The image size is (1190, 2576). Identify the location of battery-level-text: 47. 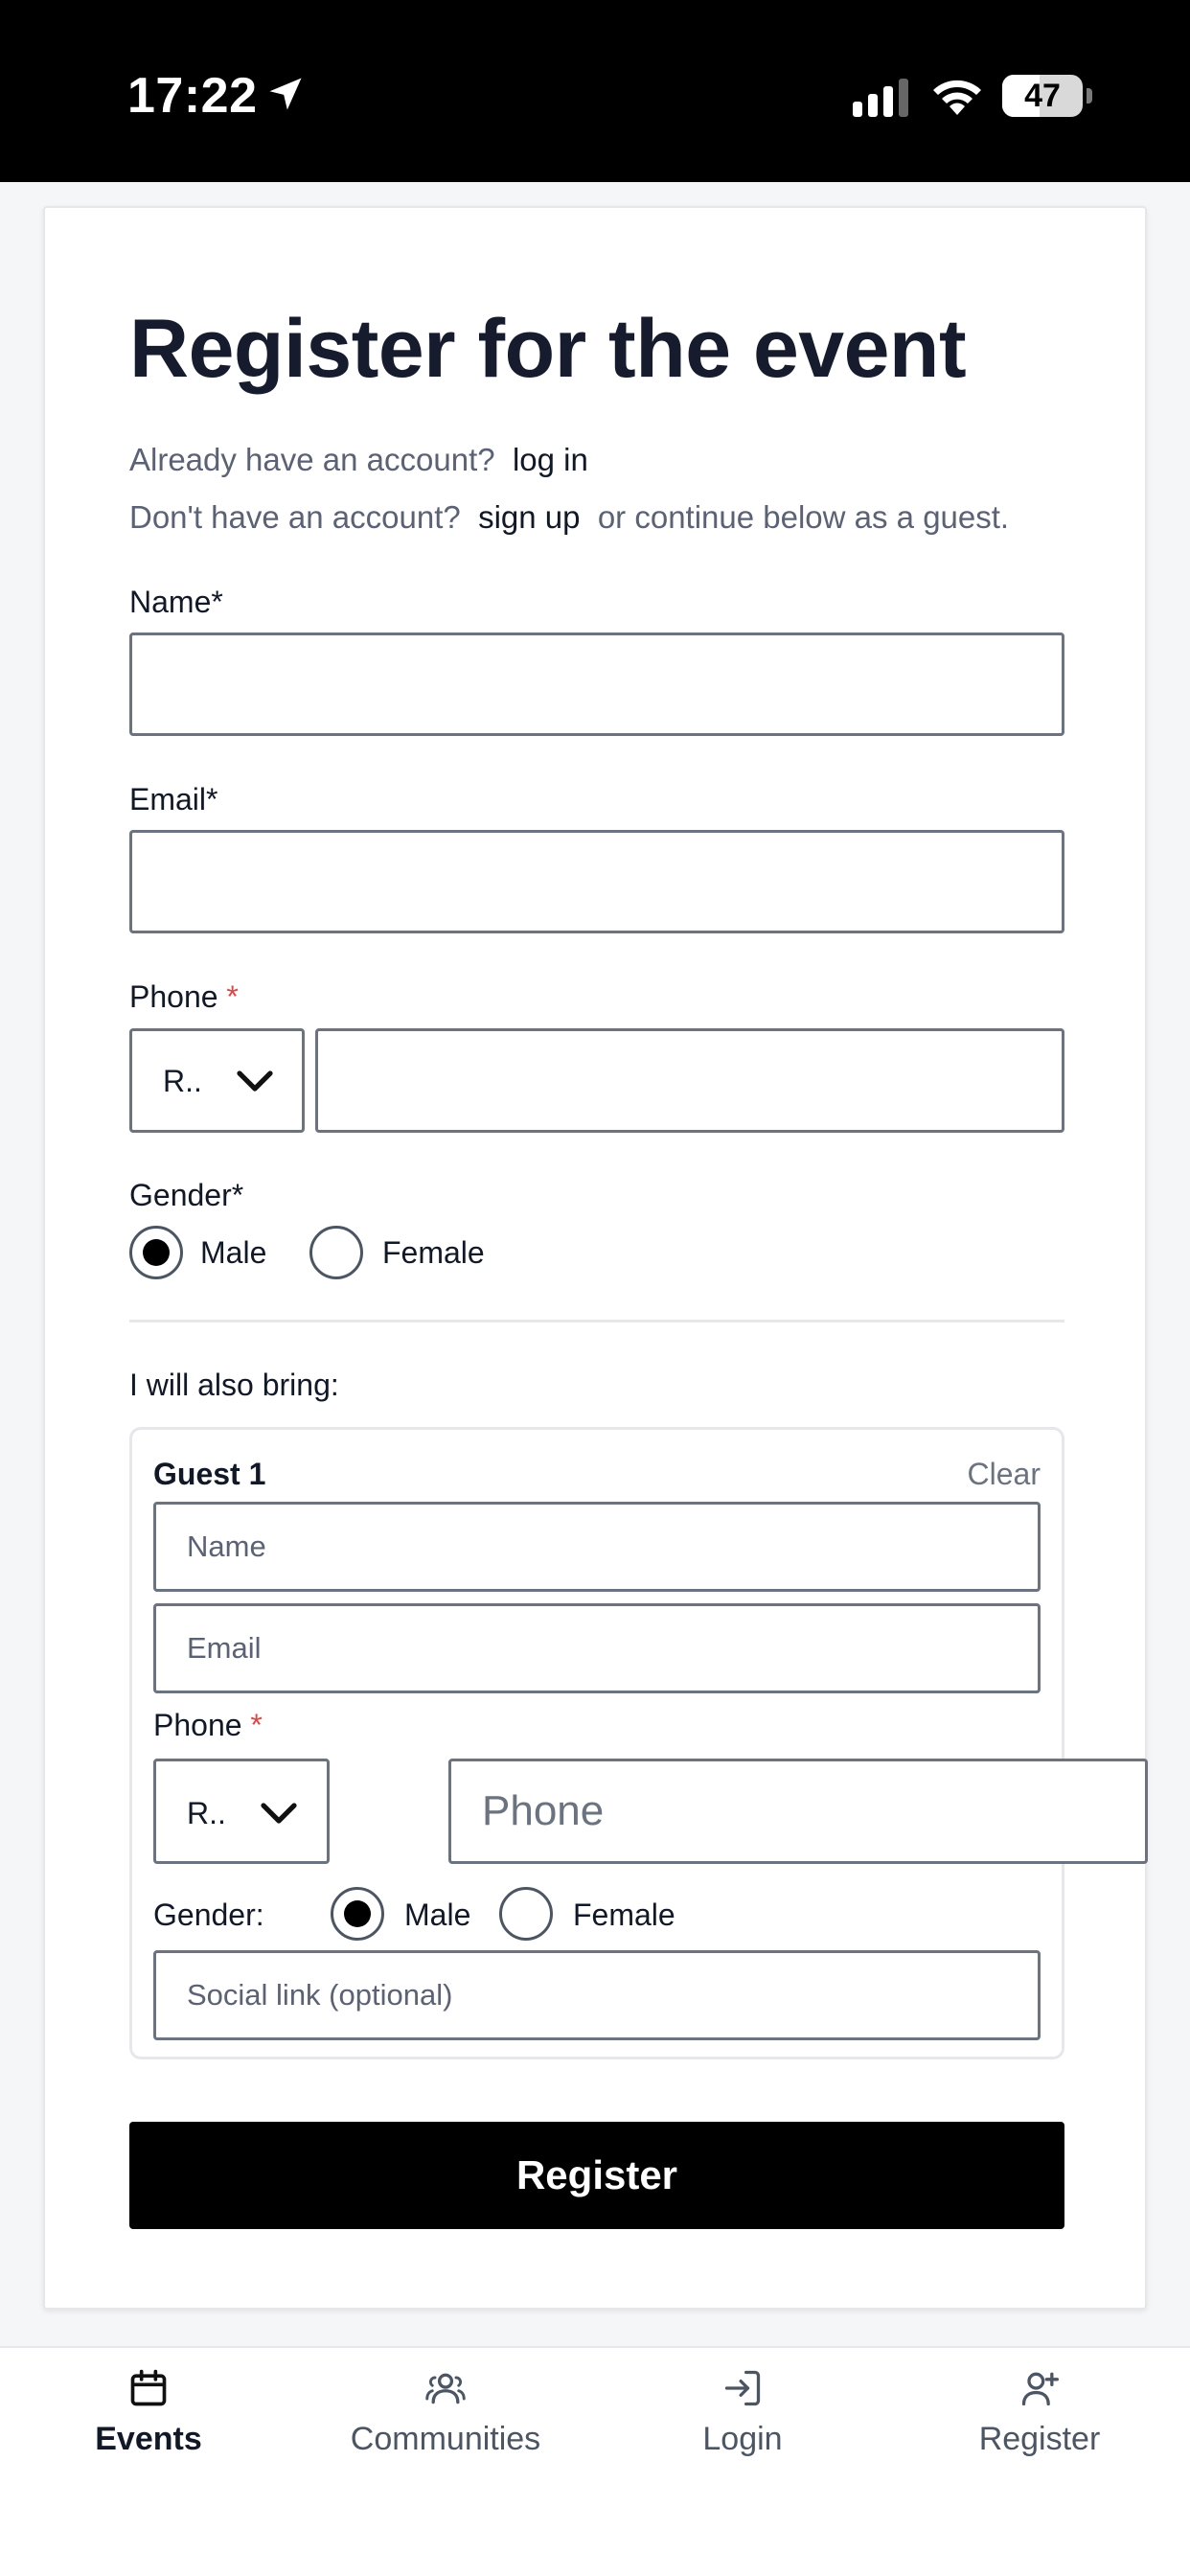
(1042, 96).